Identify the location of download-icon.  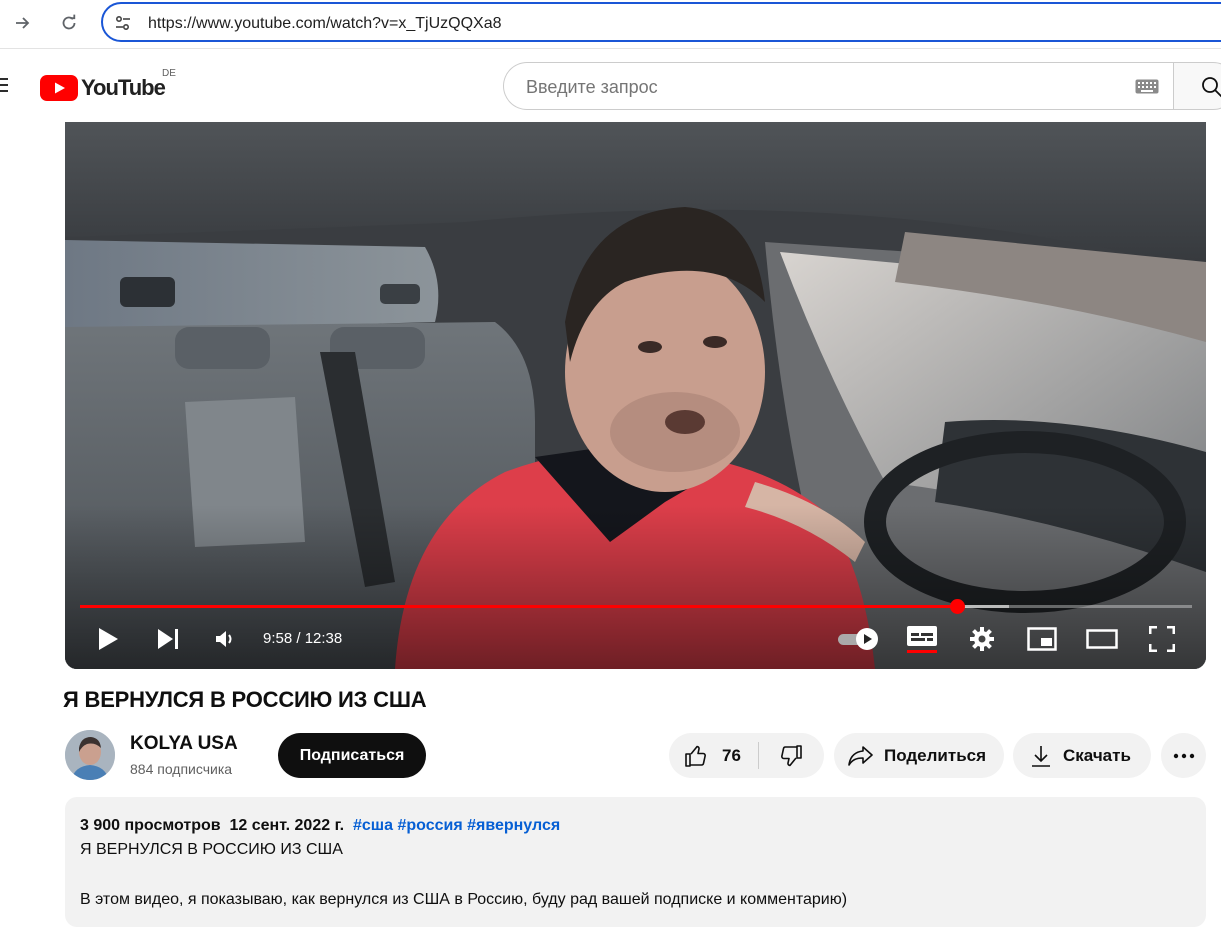
(1041, 756).